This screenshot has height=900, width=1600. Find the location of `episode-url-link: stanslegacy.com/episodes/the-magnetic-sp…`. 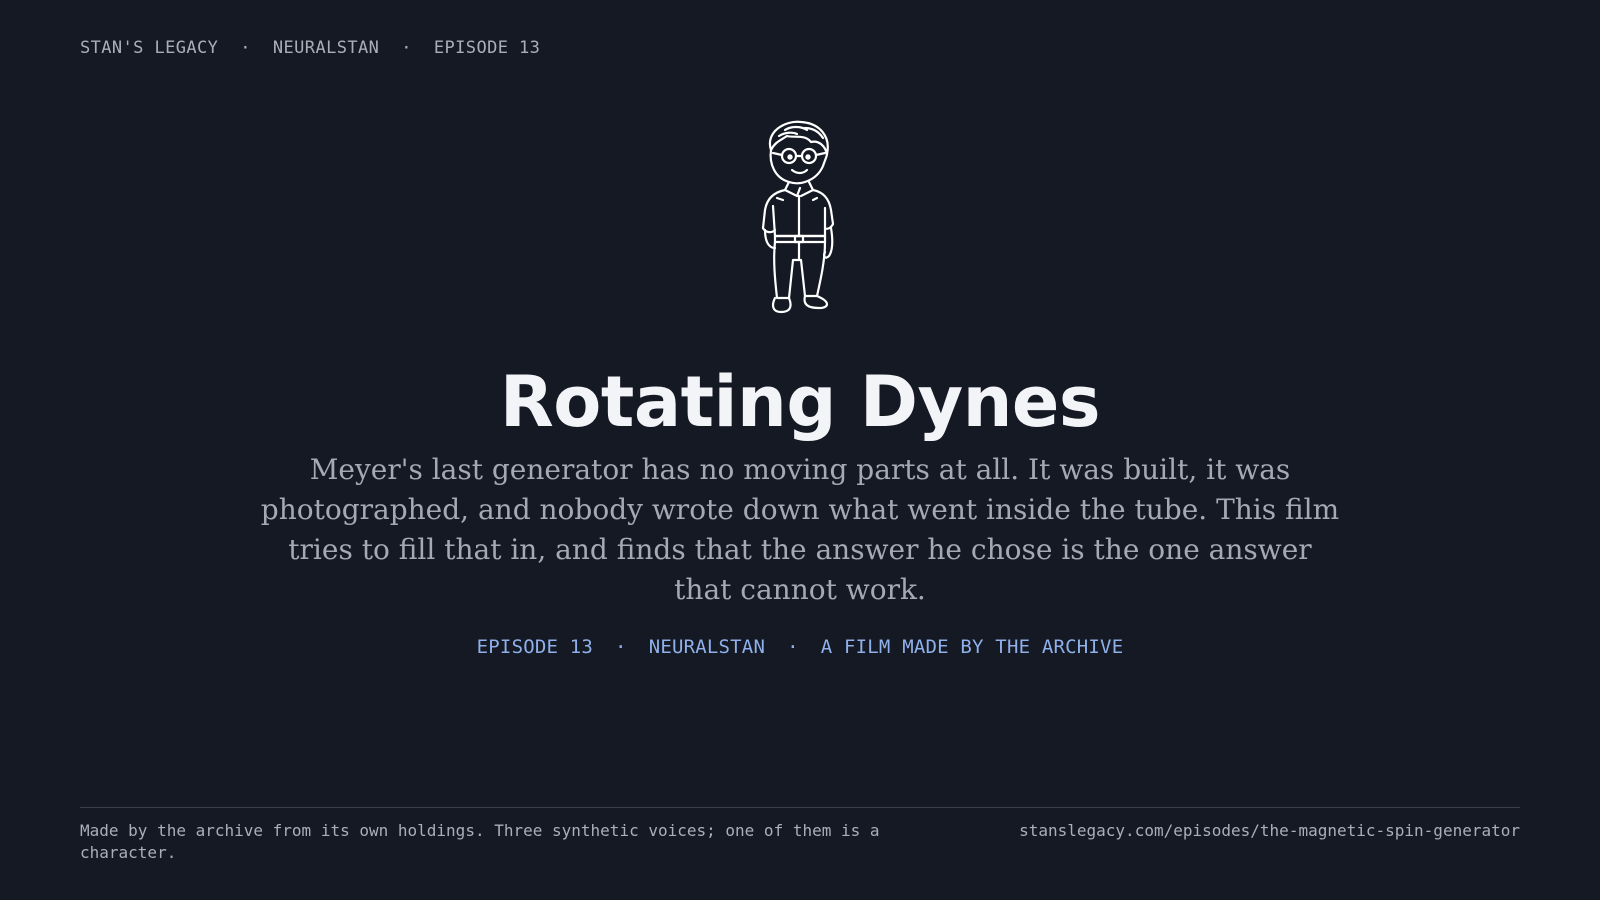

episode-url-link: stanslegacy.com/episodes/the-magnetic-sp… is located at coordinates (1247, 831).